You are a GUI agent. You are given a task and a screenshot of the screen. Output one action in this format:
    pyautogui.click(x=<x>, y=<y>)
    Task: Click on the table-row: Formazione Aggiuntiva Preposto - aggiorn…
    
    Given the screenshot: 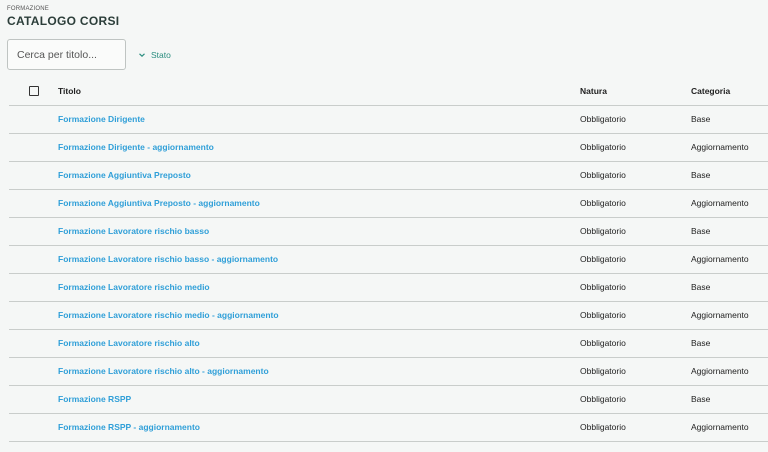 What is the action you would take?
    pyautogui.click(x=388, y=203)
    